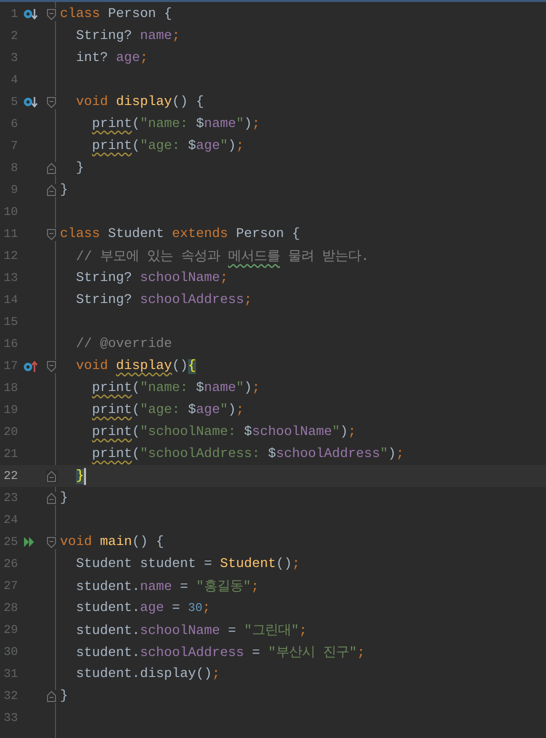  What do you see at coordinates (222, 256) in the screenshot?
I see `code-line: // 부모에 있는 속성과 메서드를 물려 받는다.` at bounding box center [222, 256].